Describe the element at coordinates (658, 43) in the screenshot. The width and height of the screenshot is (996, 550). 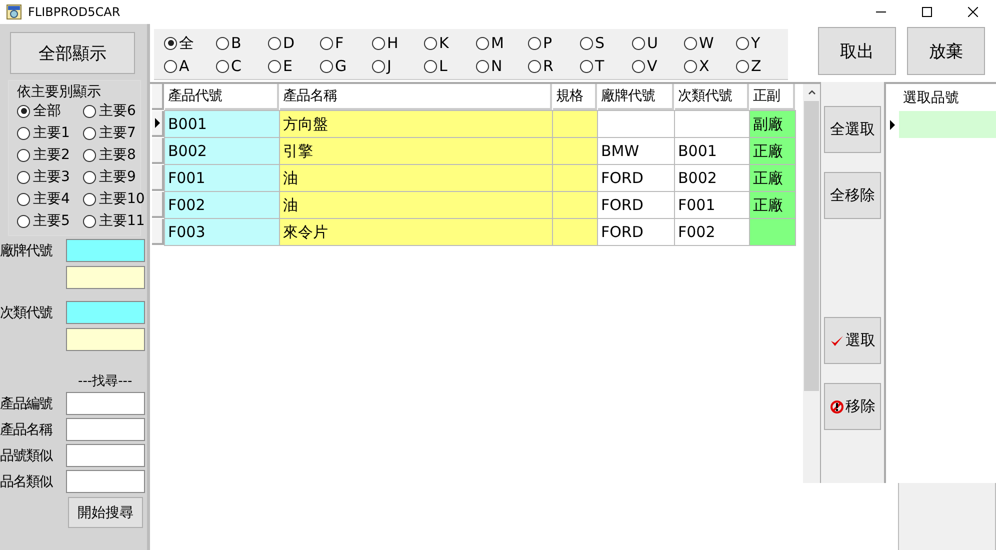
I see `radio-option: U` at that location.